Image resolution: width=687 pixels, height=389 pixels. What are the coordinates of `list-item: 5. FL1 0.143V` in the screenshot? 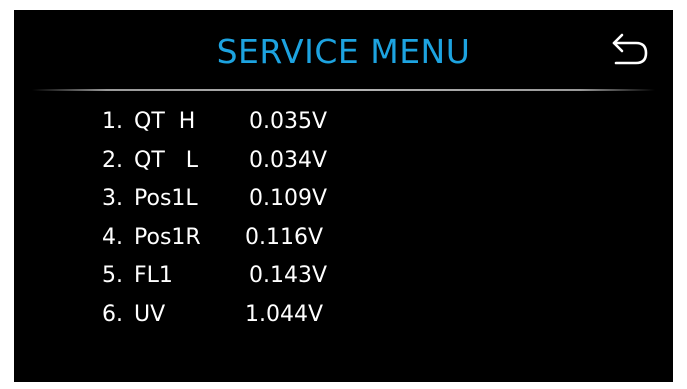 It's located at (252, 279).